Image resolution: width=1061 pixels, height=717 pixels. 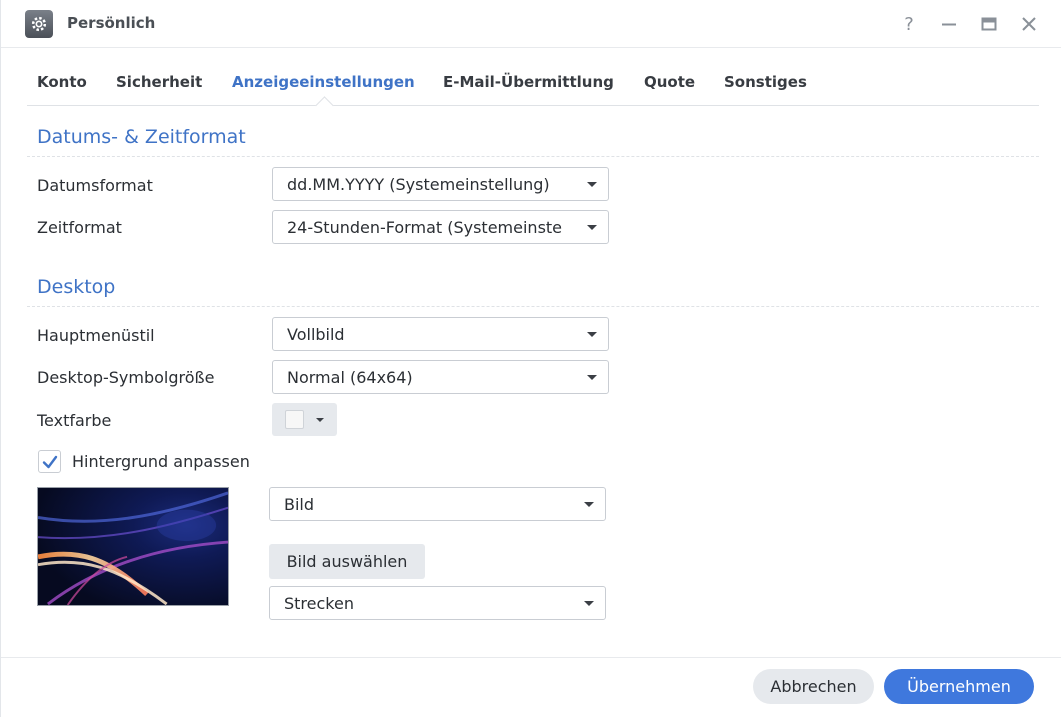 I want to click on image-fit-value: Strecken, so click(x=319, y=603).